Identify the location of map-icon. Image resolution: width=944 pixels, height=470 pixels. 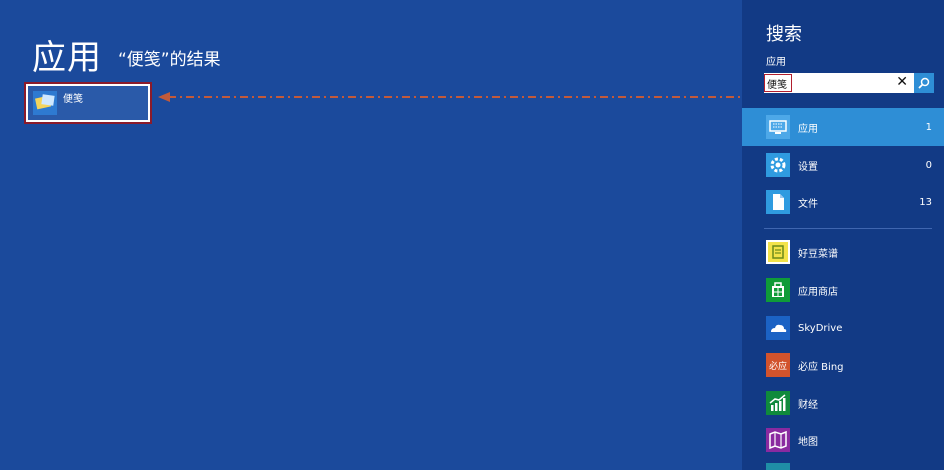
(778, 440).